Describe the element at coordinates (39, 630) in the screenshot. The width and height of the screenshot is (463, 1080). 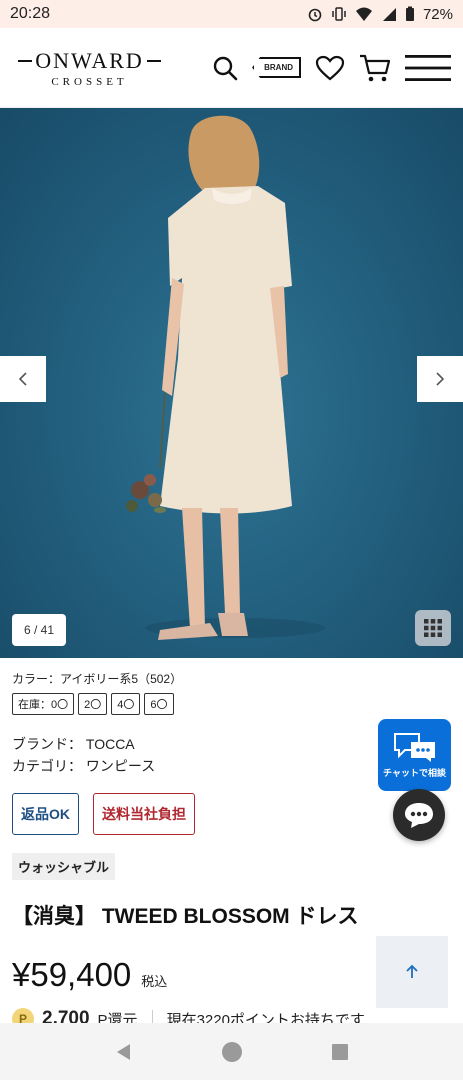
I see `image-counter: 6 / 41` at that location.